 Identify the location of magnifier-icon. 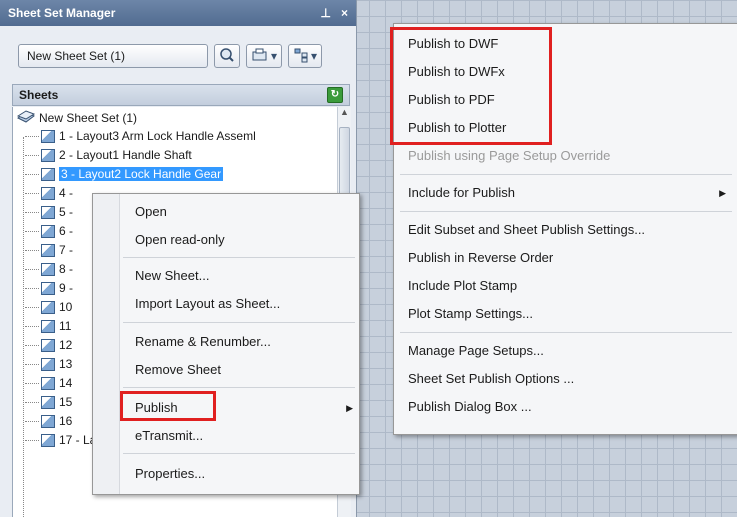
(227, 56).